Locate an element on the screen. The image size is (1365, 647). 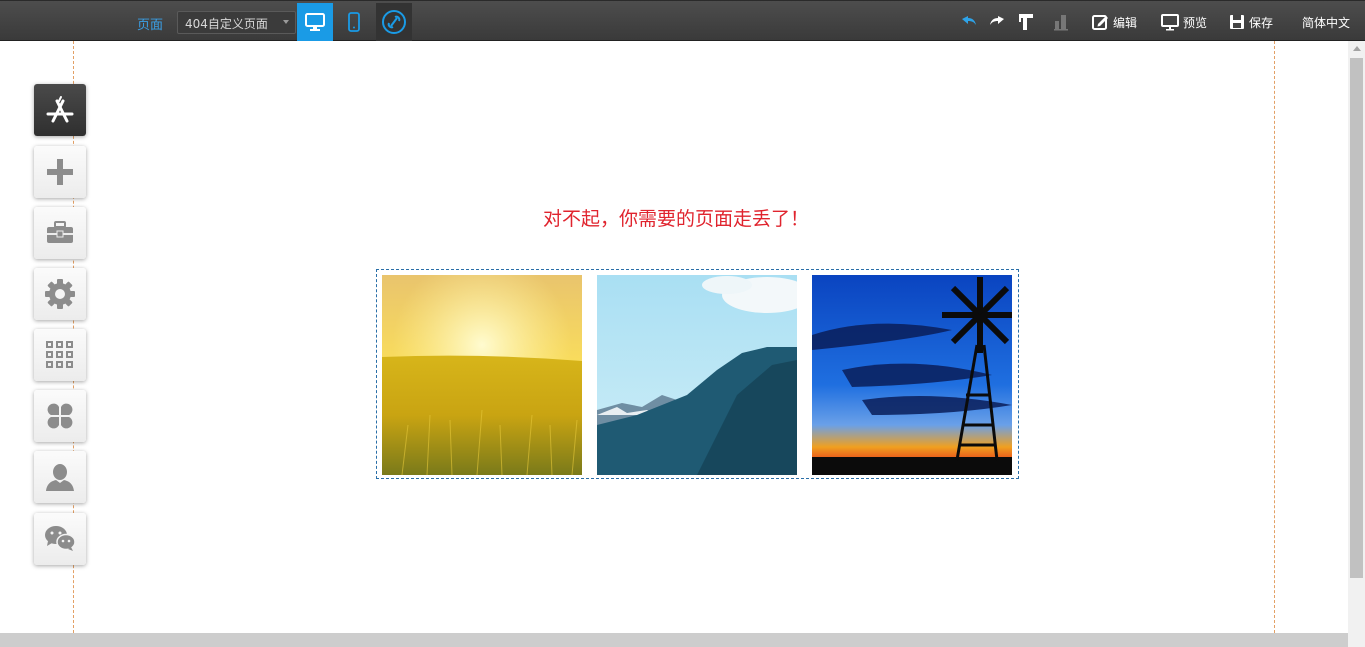
app-store-icon is located at coordinates (60, 109).